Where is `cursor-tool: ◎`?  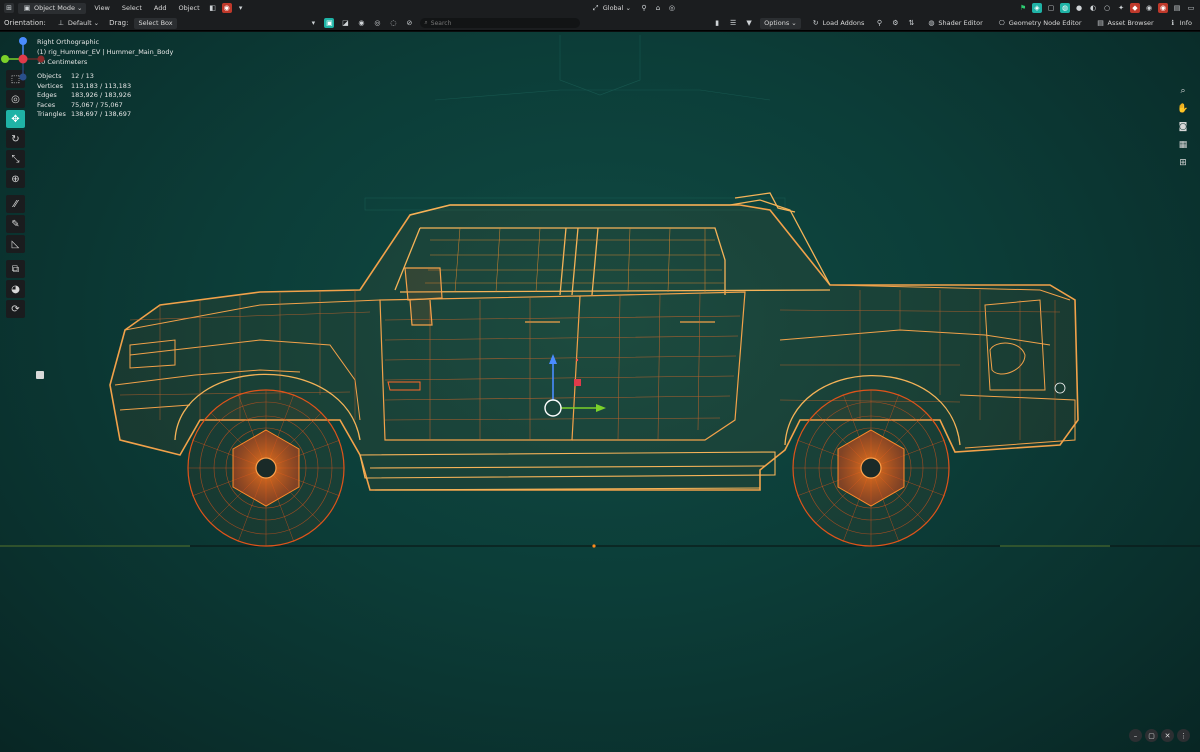
cursor-tool: ◎ is located at coordinates (15, 99).